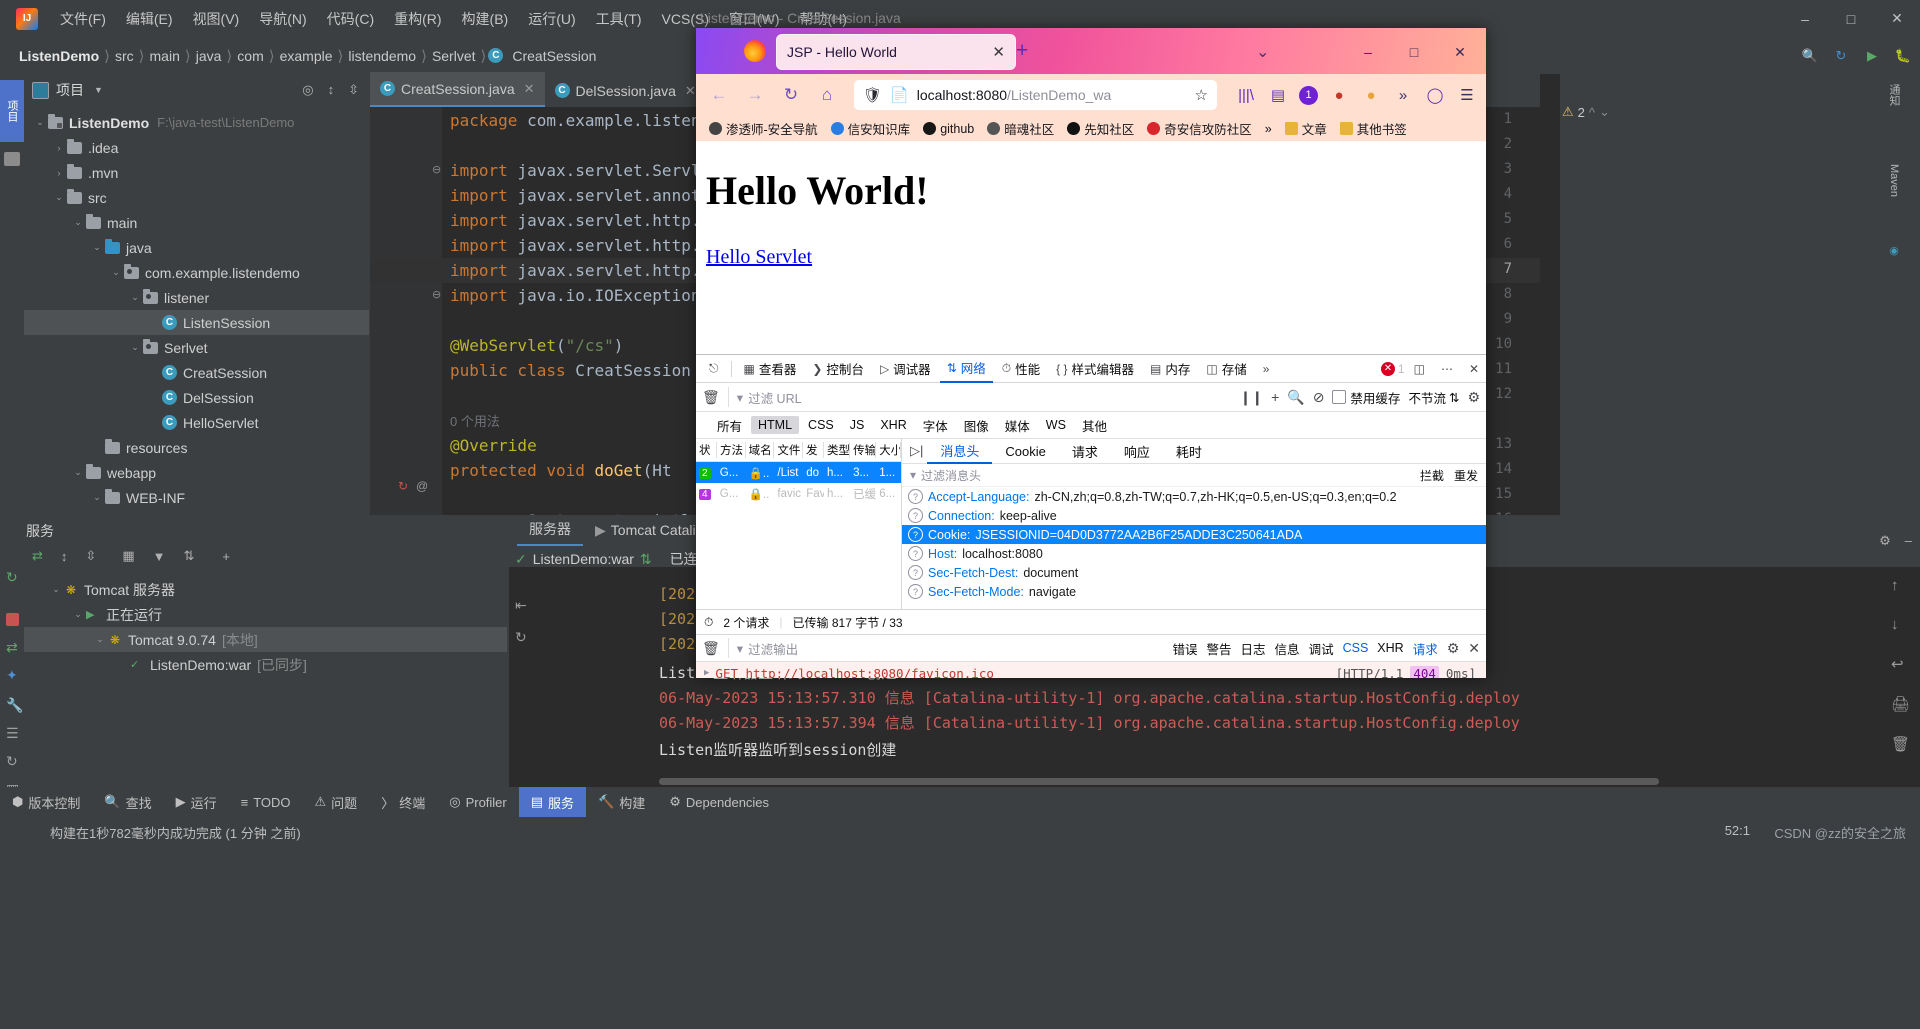 Image resolution: width=1920 pixels, height=1029 pixels. Describe the element at coordinates (1319, 397) in the screenshot. I see `block-icon: ⊘` at that location.